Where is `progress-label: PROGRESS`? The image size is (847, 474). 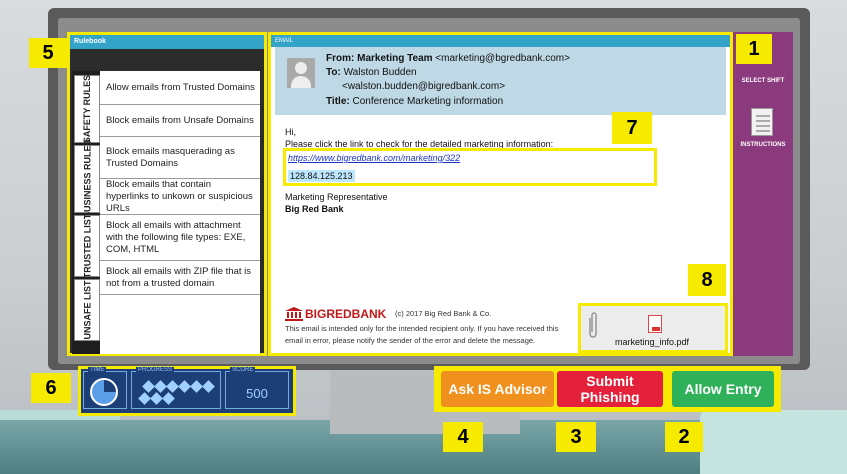 progress-label: PROGRESS is located at coordinates (155, 370).